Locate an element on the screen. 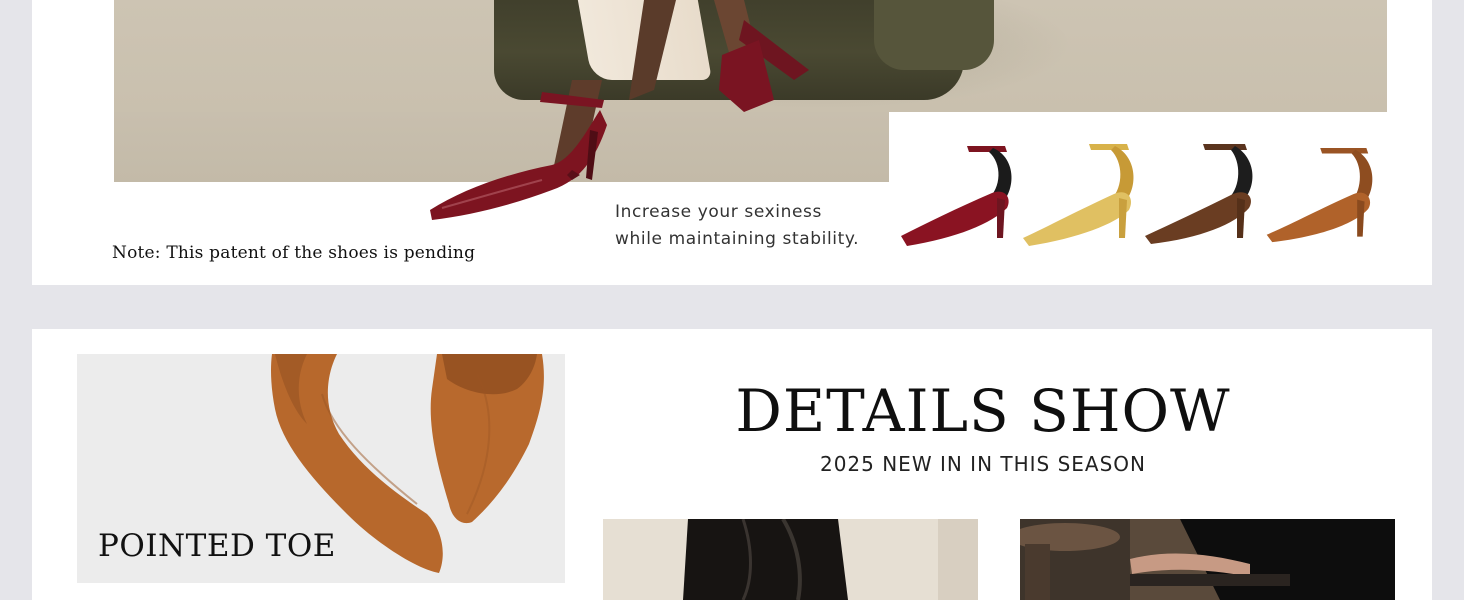  seated-model-image is located at coordinates (1207, 559).